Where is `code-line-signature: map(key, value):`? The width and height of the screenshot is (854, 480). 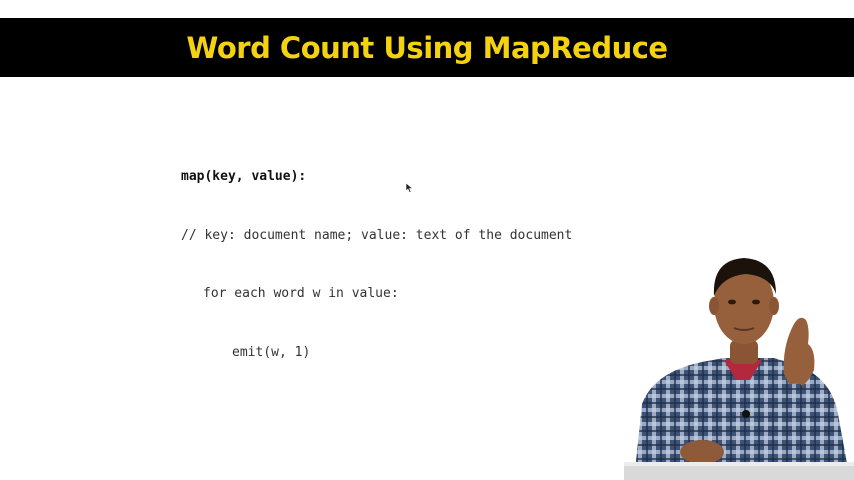
code-line-signature: map(key, value): is located at coordinates (244, 176).